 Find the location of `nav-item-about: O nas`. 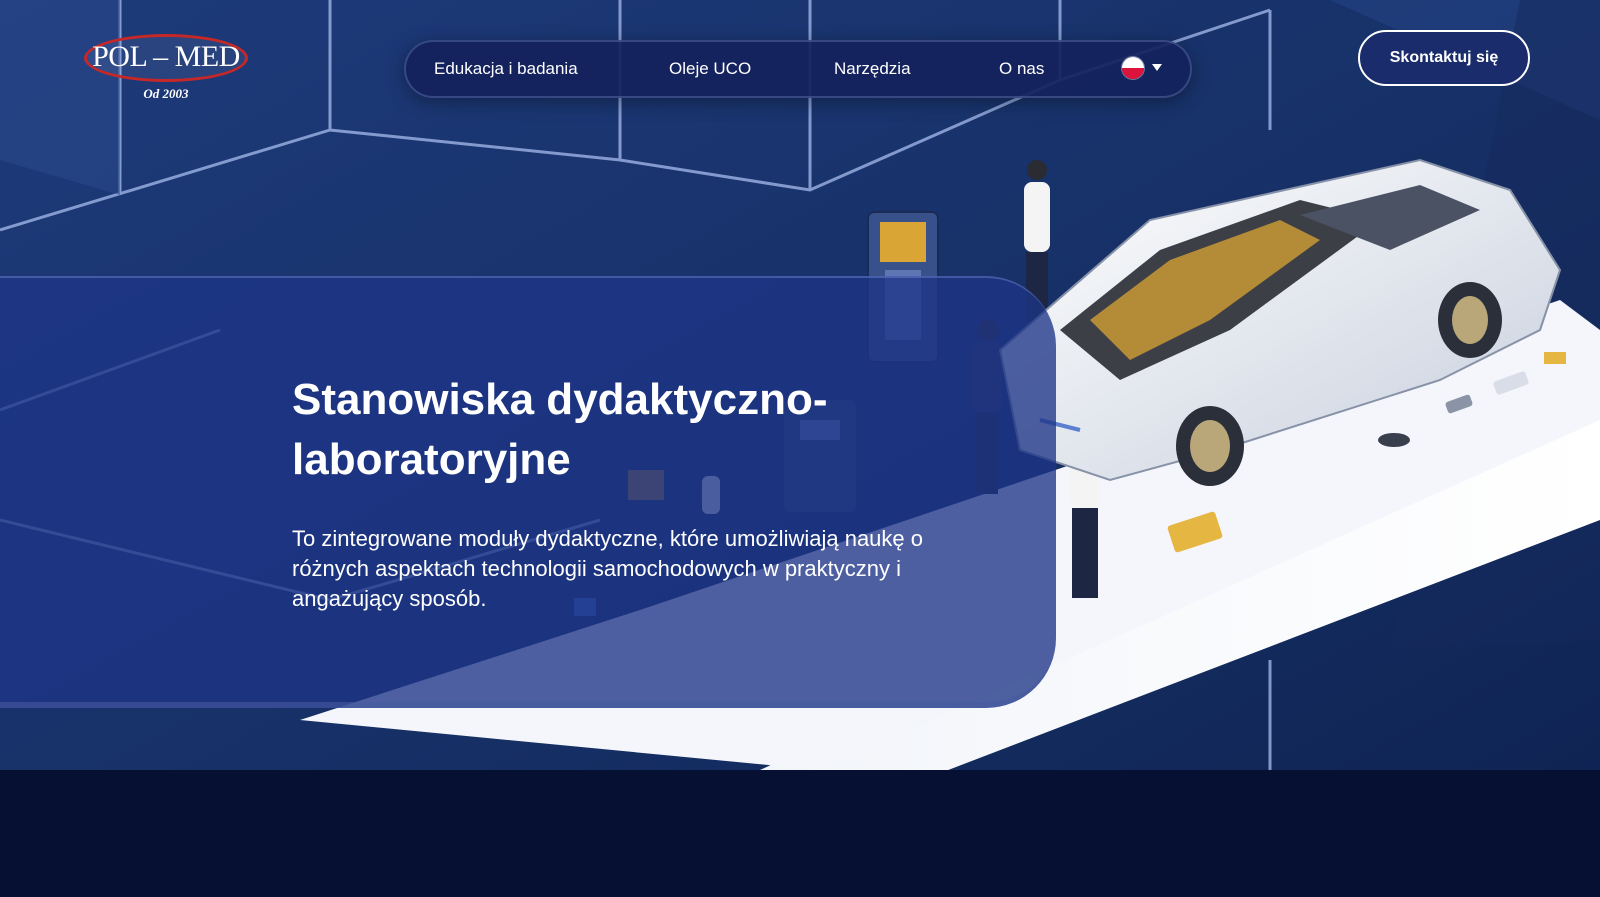

nav-item-about: O nas is located at coordinates (1021, 69).